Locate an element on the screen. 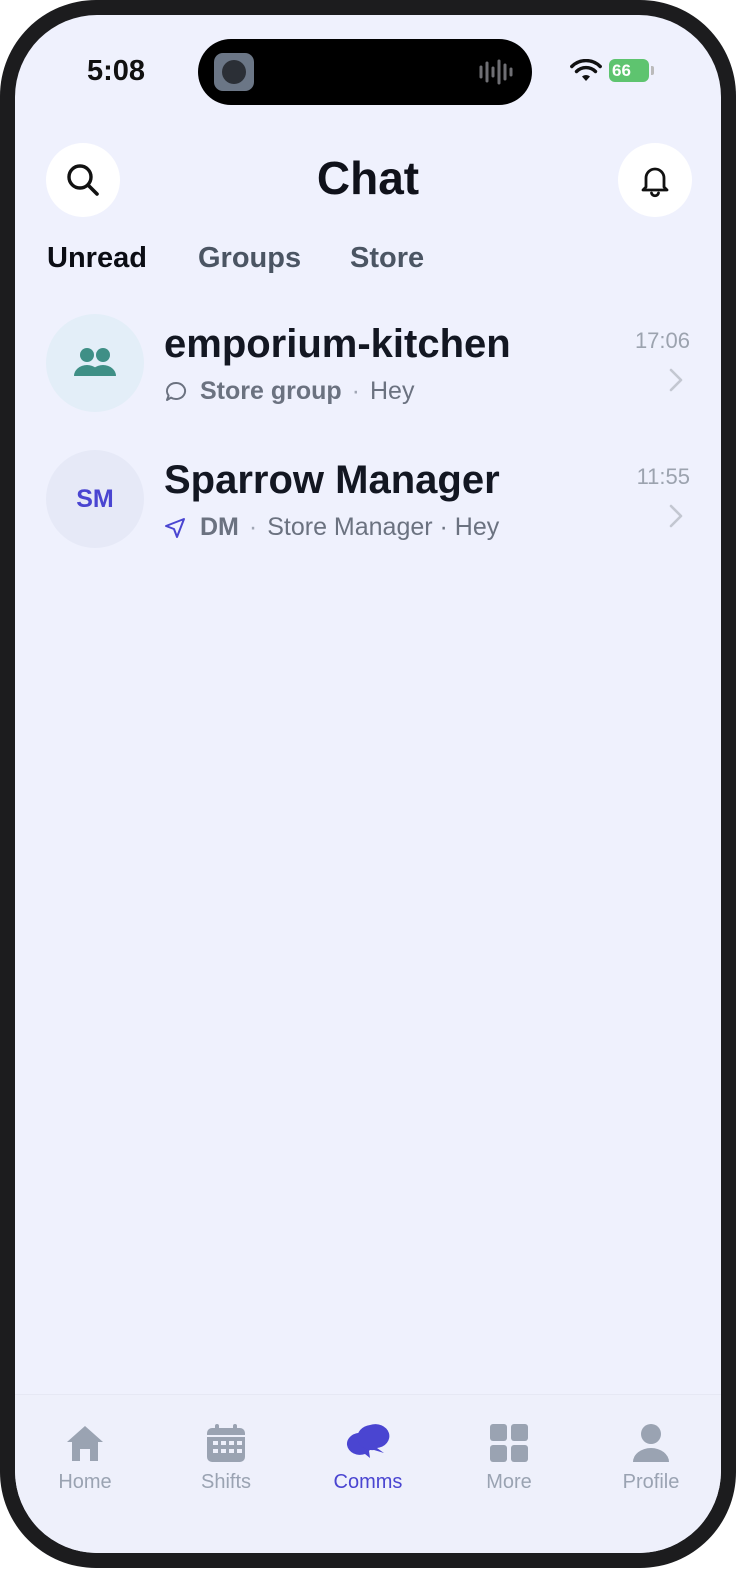  group-icon is located at coordinates (95, 362).